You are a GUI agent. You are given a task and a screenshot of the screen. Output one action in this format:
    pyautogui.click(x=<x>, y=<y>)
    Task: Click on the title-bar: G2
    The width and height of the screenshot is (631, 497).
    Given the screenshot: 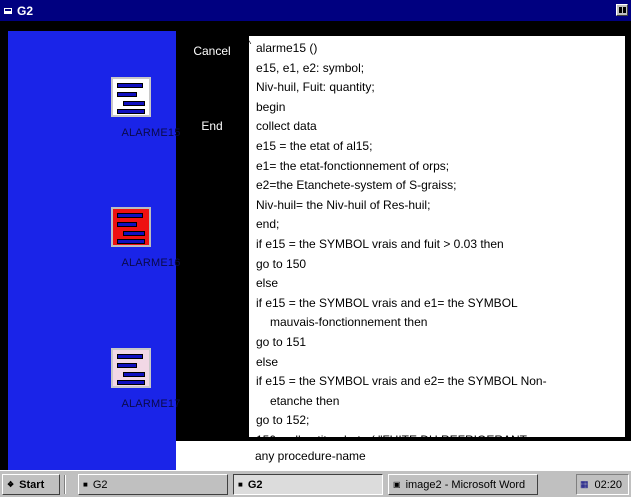 What is the action you would take?
    pyautogui.click(x=315, y=10)
    